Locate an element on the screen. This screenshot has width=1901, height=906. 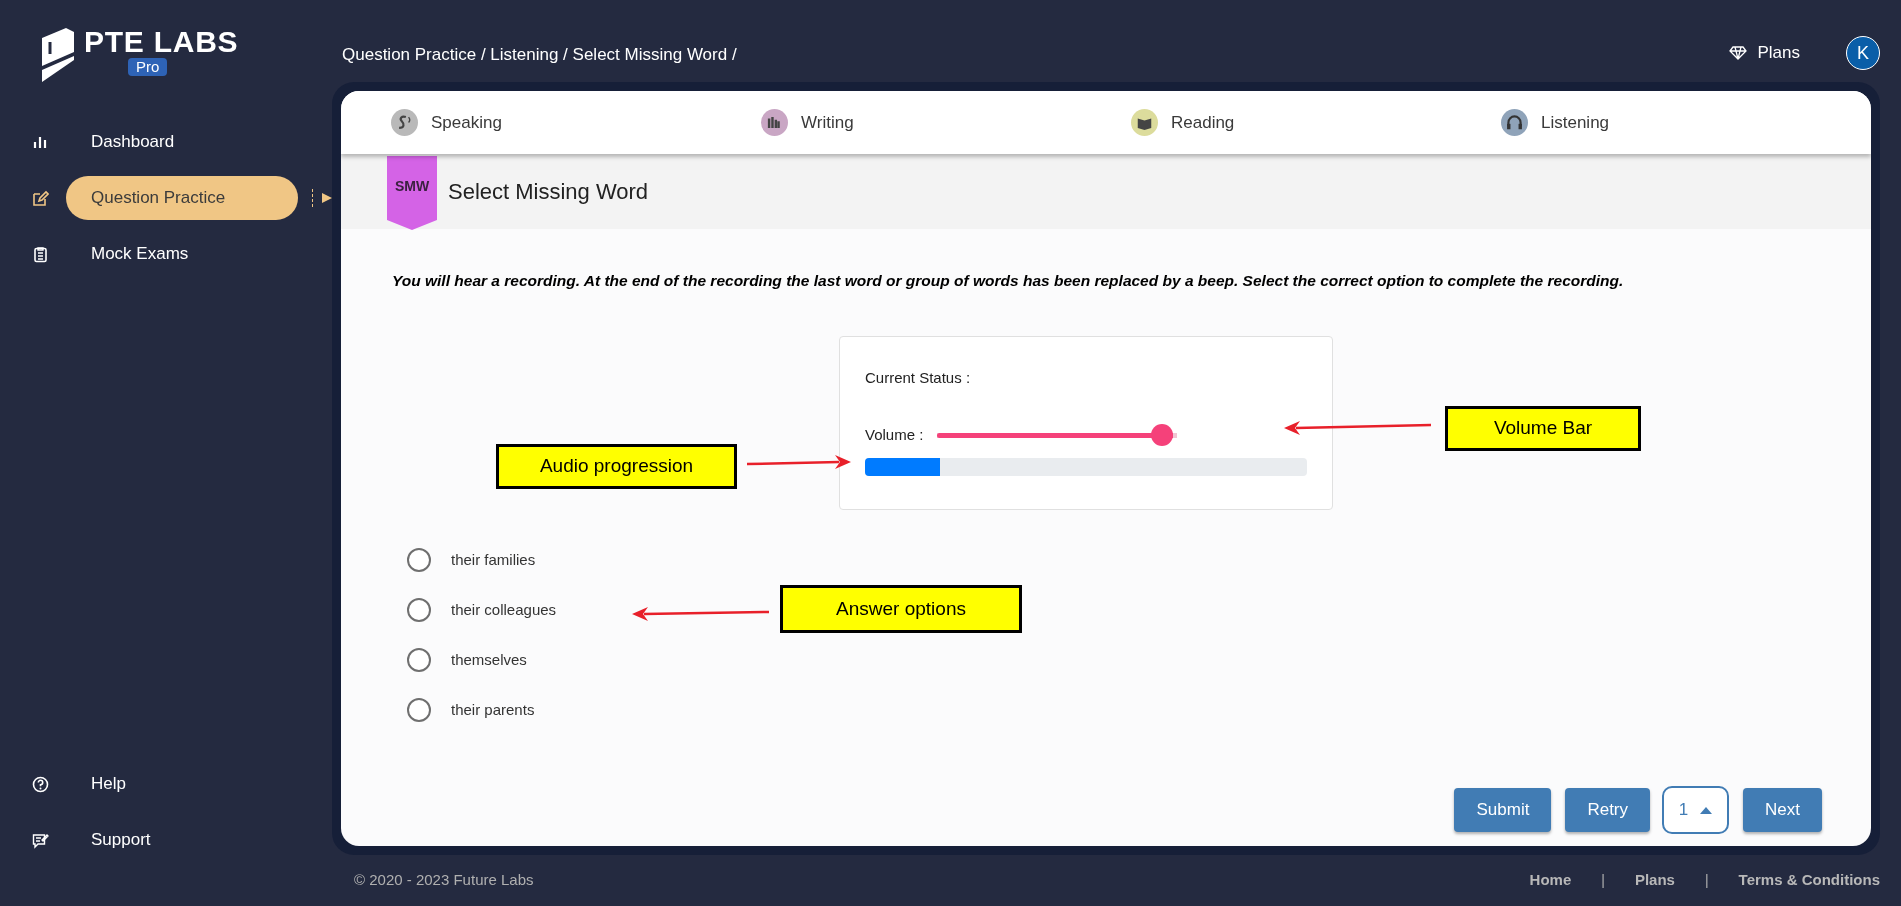
clipboard-icon is located at coordinates (40, 254).